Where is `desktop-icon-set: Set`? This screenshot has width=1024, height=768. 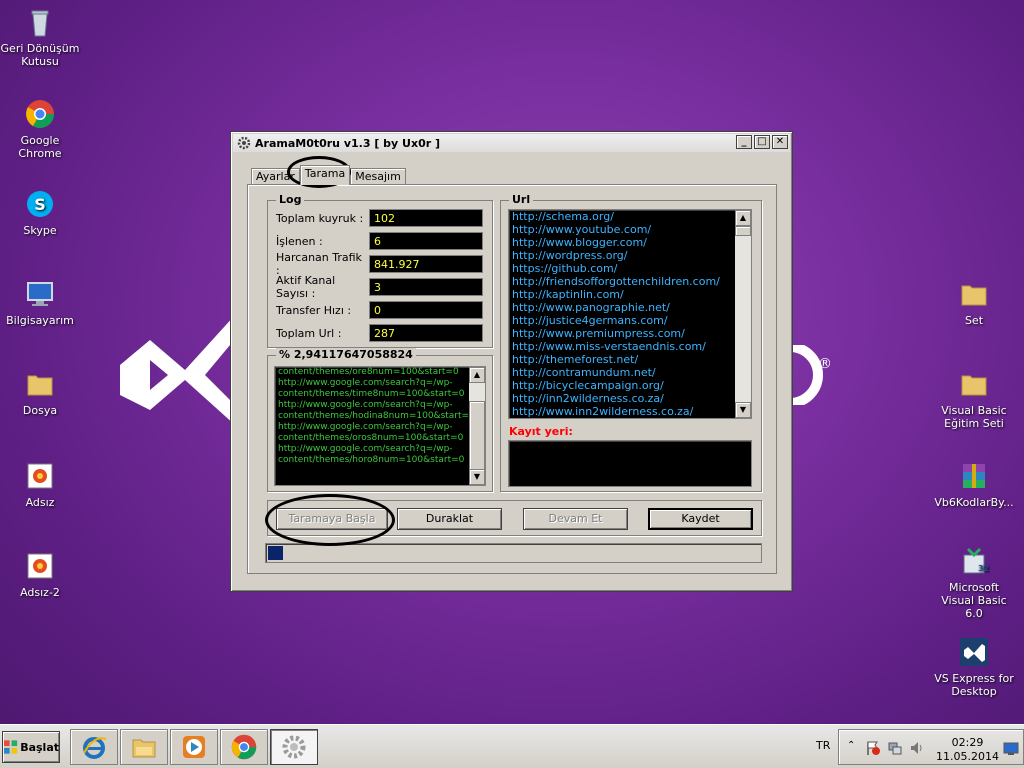 desktop-icon-set: Set is located at coordinates (974, 302).